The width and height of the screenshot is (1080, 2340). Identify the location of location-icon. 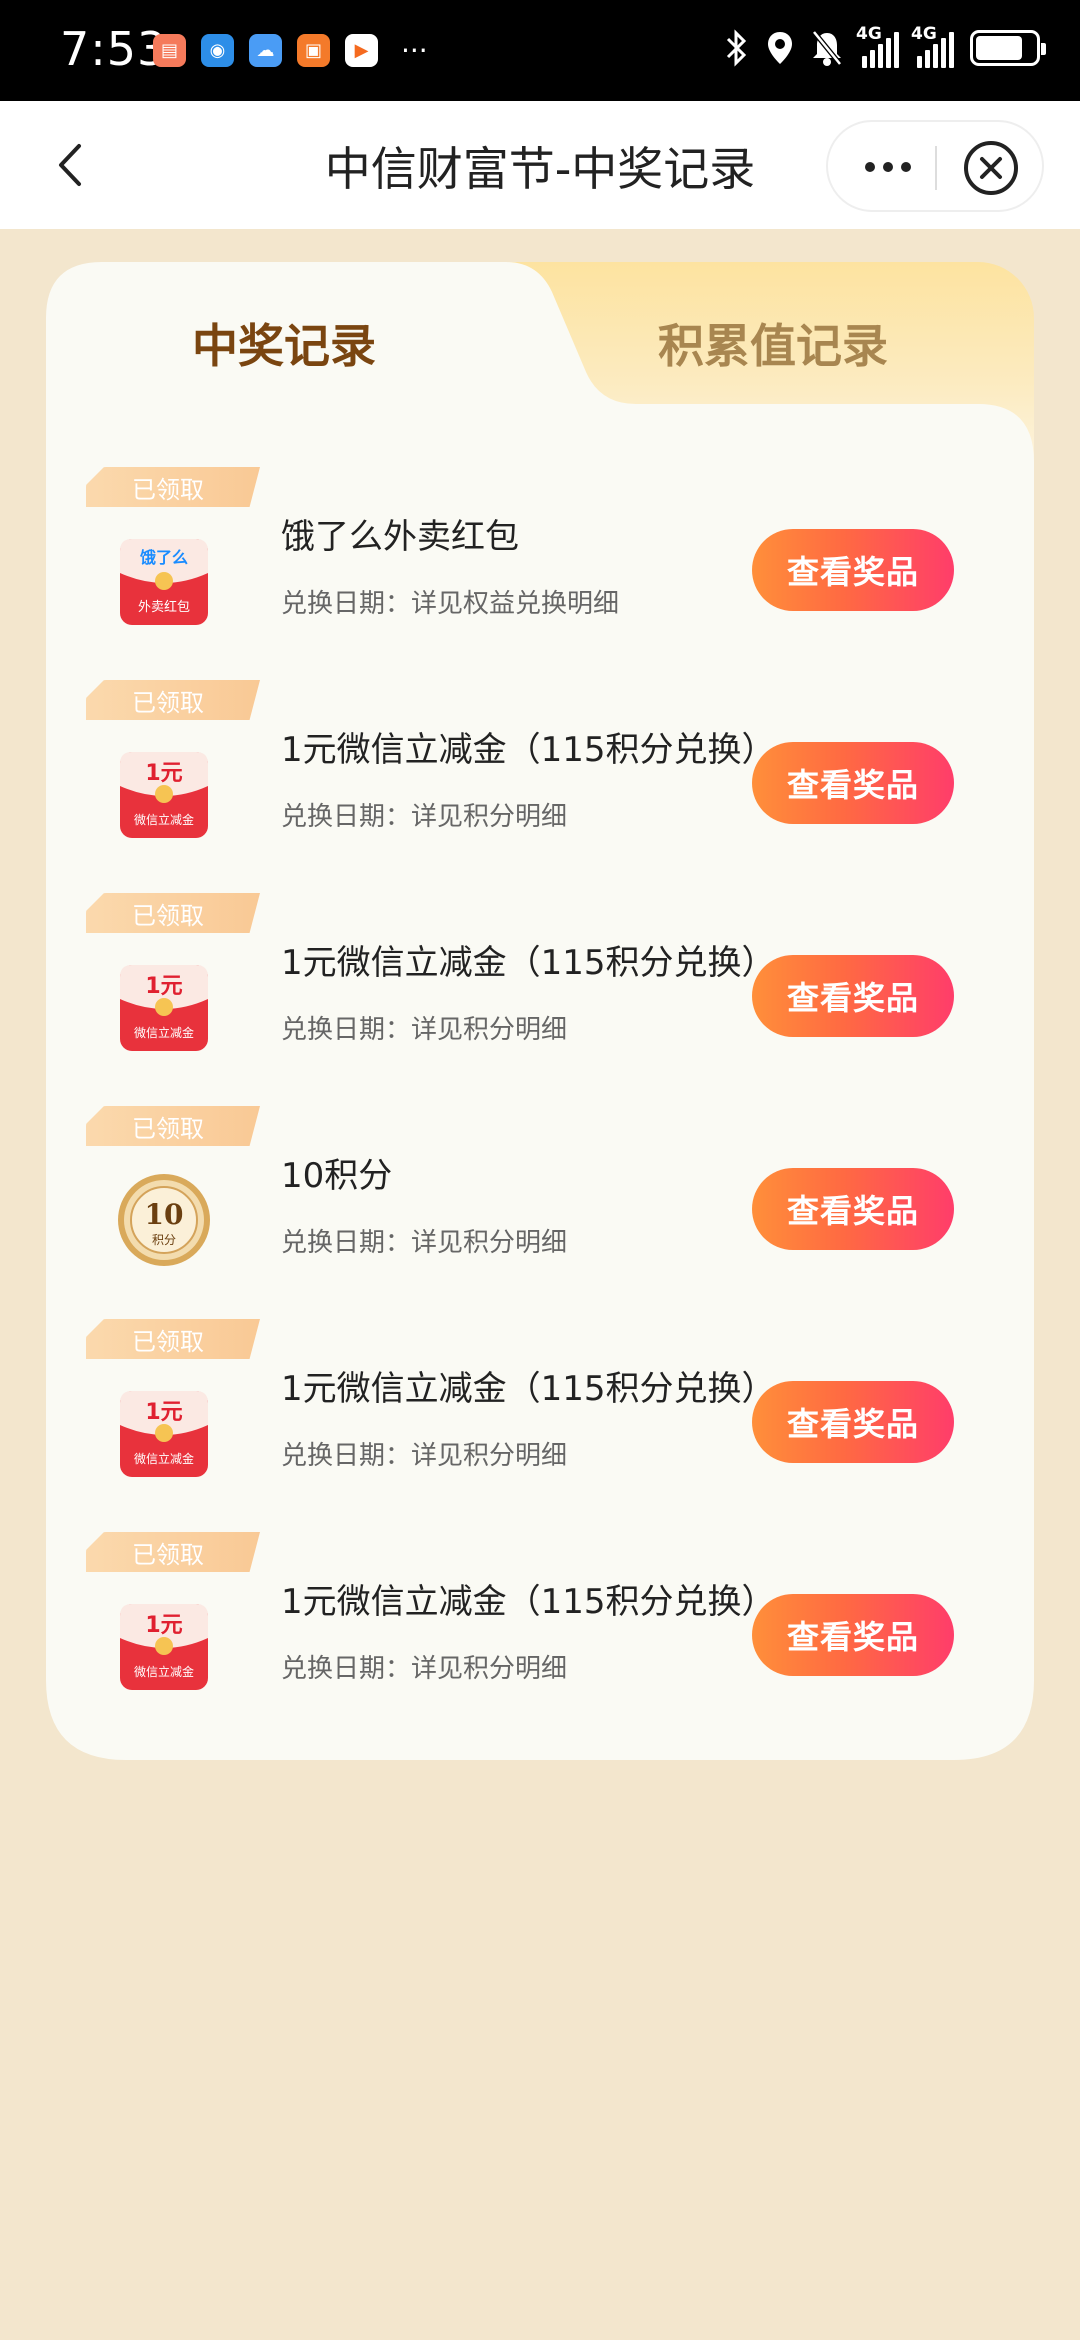
(780, 48).